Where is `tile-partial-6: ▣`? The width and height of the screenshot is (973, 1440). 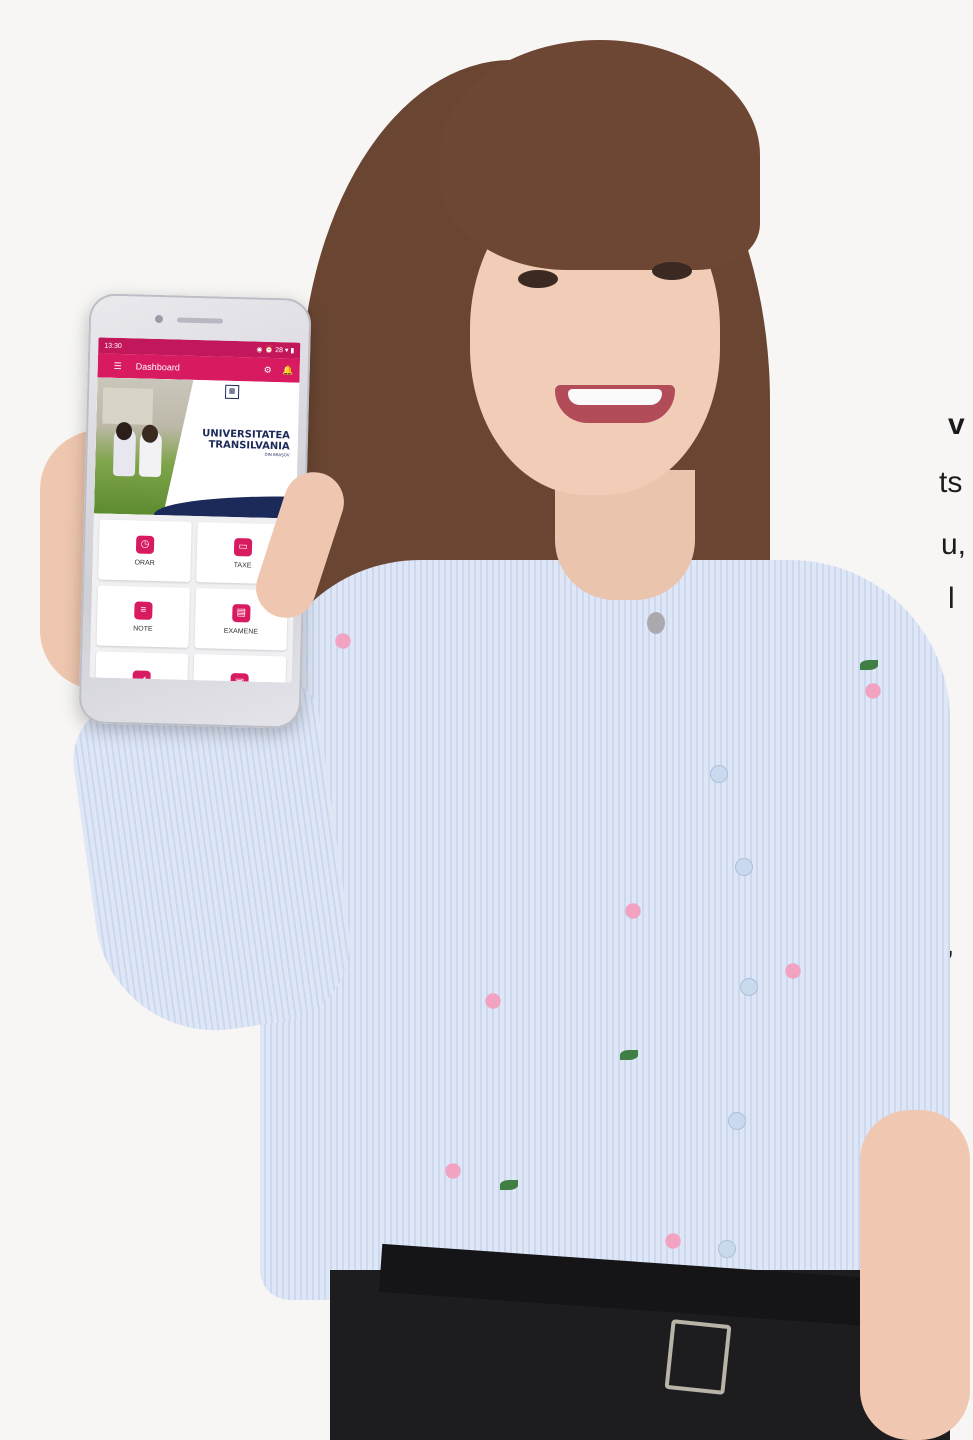 tile-partial-6: ▣ is located at coordinates (239, 668).